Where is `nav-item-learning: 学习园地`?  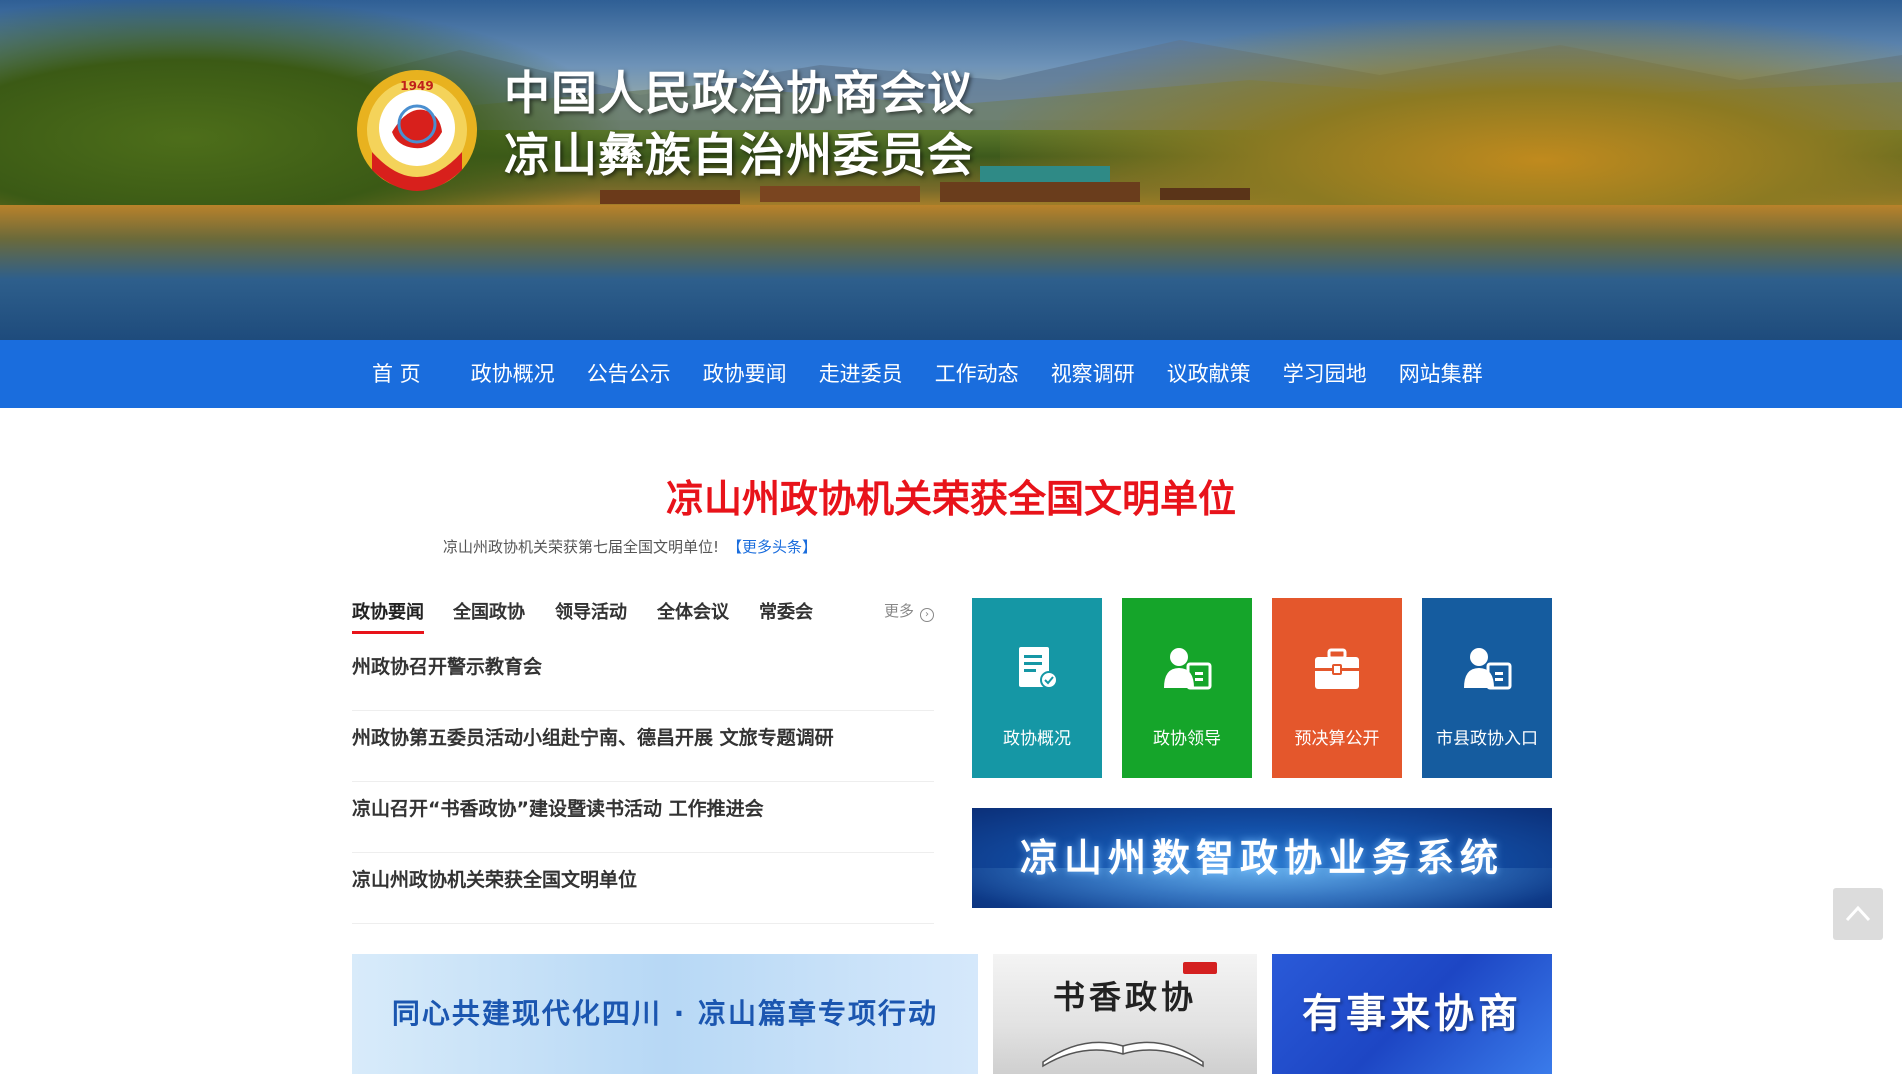
nav-item-learning: 学习园地 is located at coordinates (1325, 374).